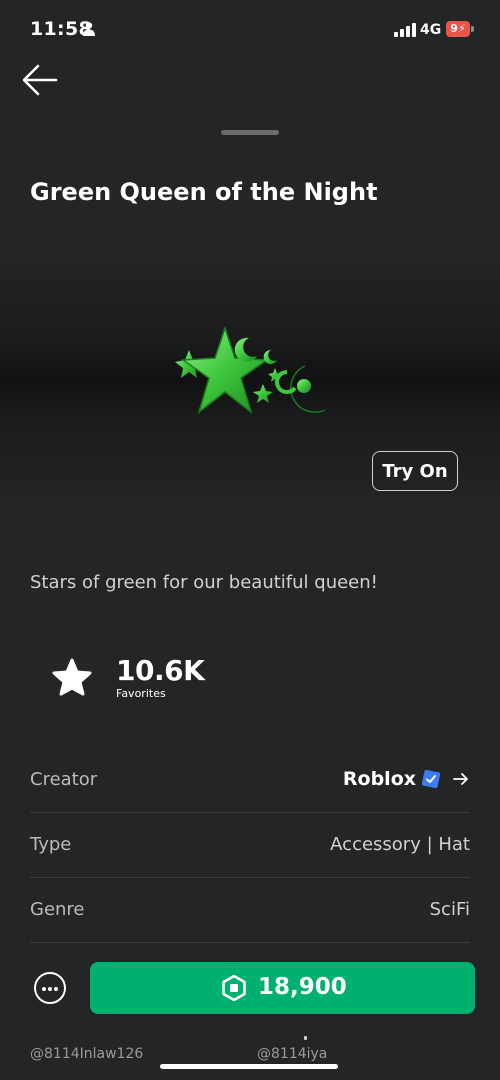 This screenshot has height=1080, width=500. What do you see at coordinates (250, 132) in the screenshot?
I see `sheet-drag-handle` at bounding box center [250, 132].